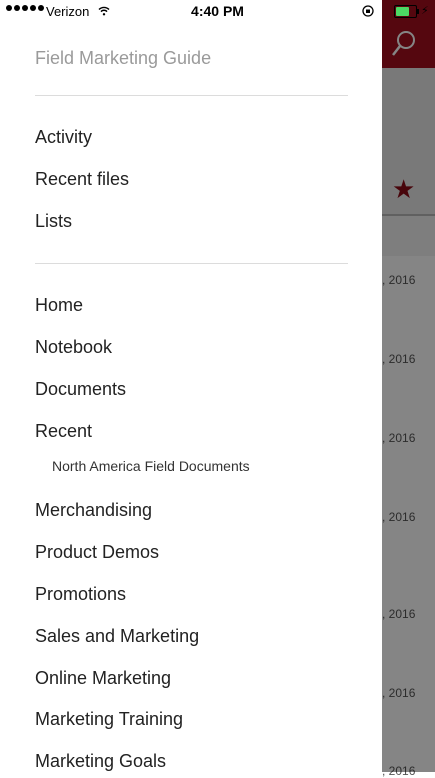 Image resolution: width=435 pixels, height=778 pixels. What do you see at coordinates (405, 11) in the screenshot?
I see `battery-icon` at bounding box center [405, 11].